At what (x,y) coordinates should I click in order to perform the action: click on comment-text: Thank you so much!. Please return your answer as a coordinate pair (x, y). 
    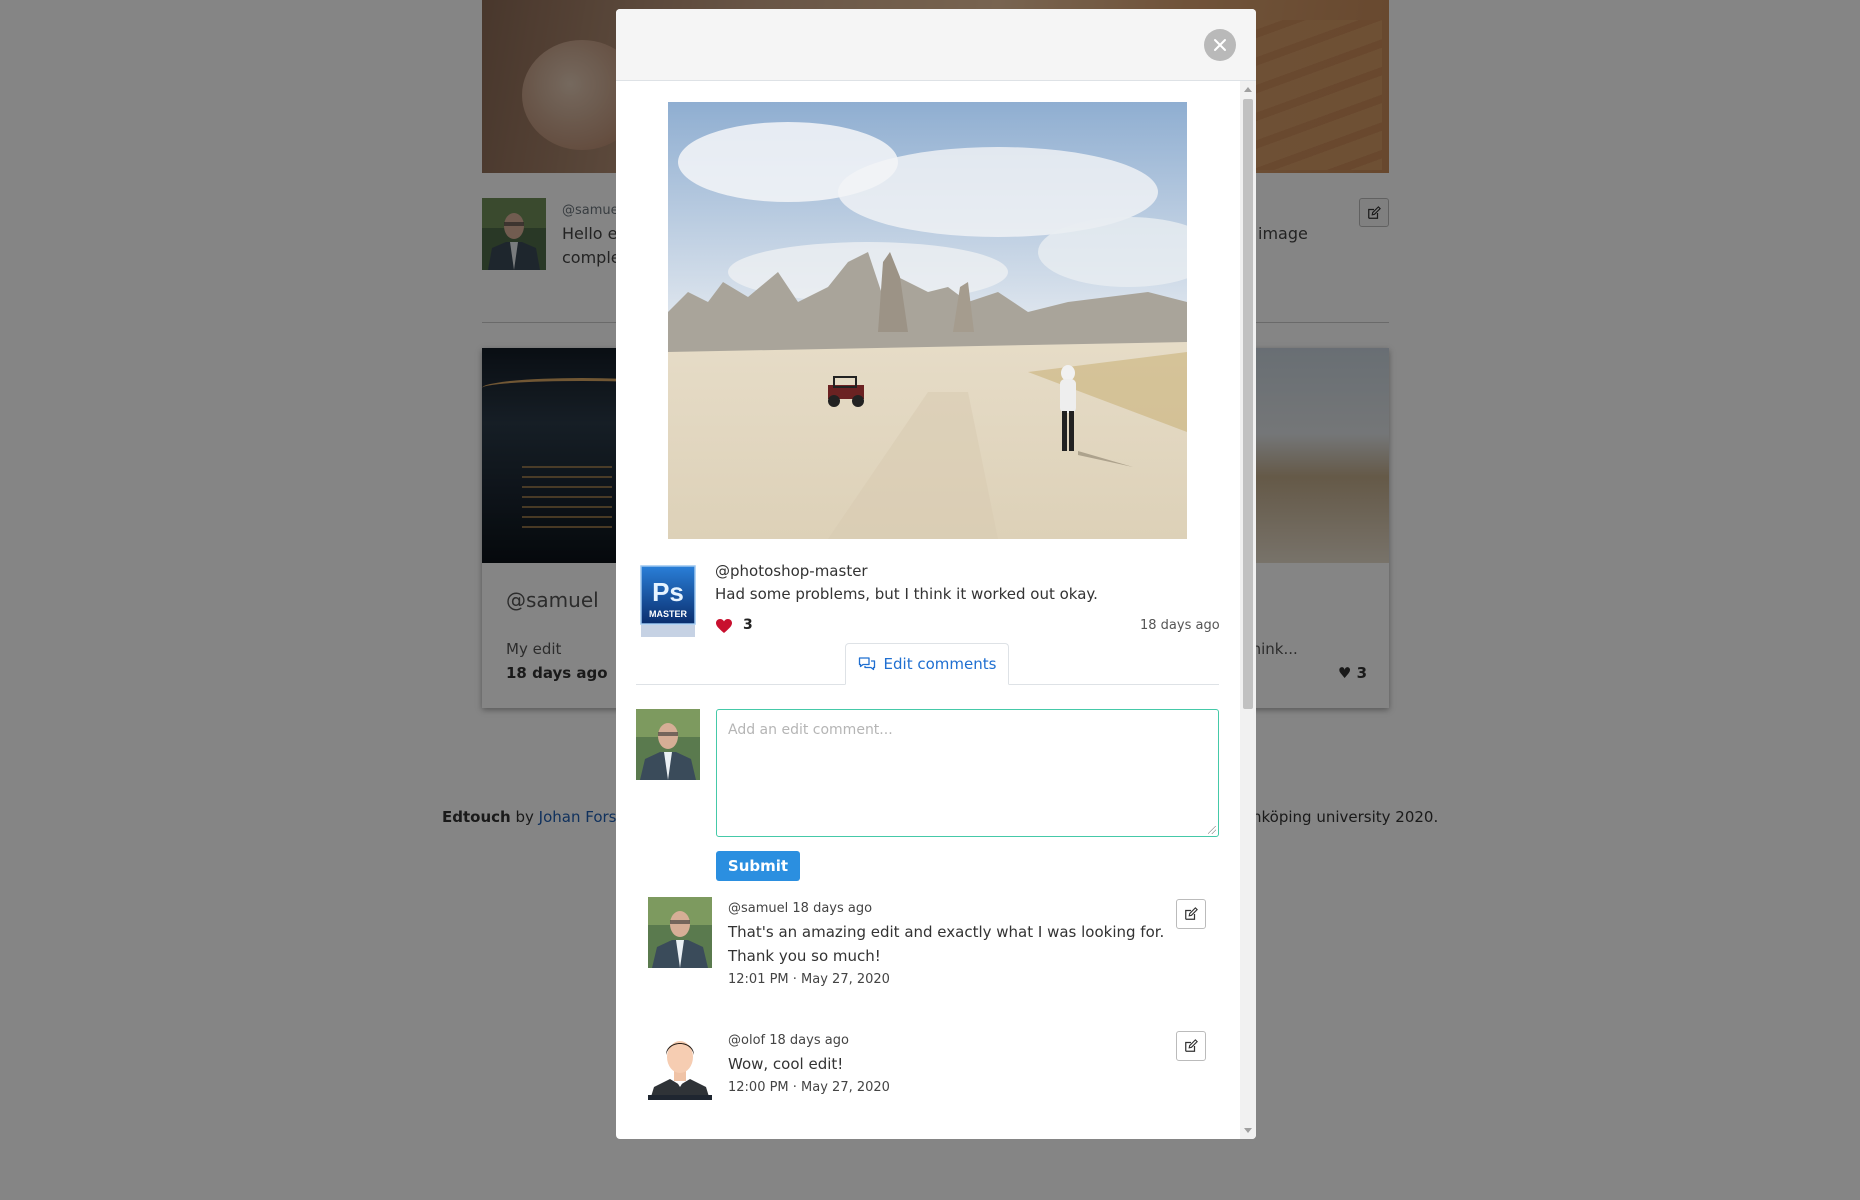
    Looking at the image, I should click on (804, 956).